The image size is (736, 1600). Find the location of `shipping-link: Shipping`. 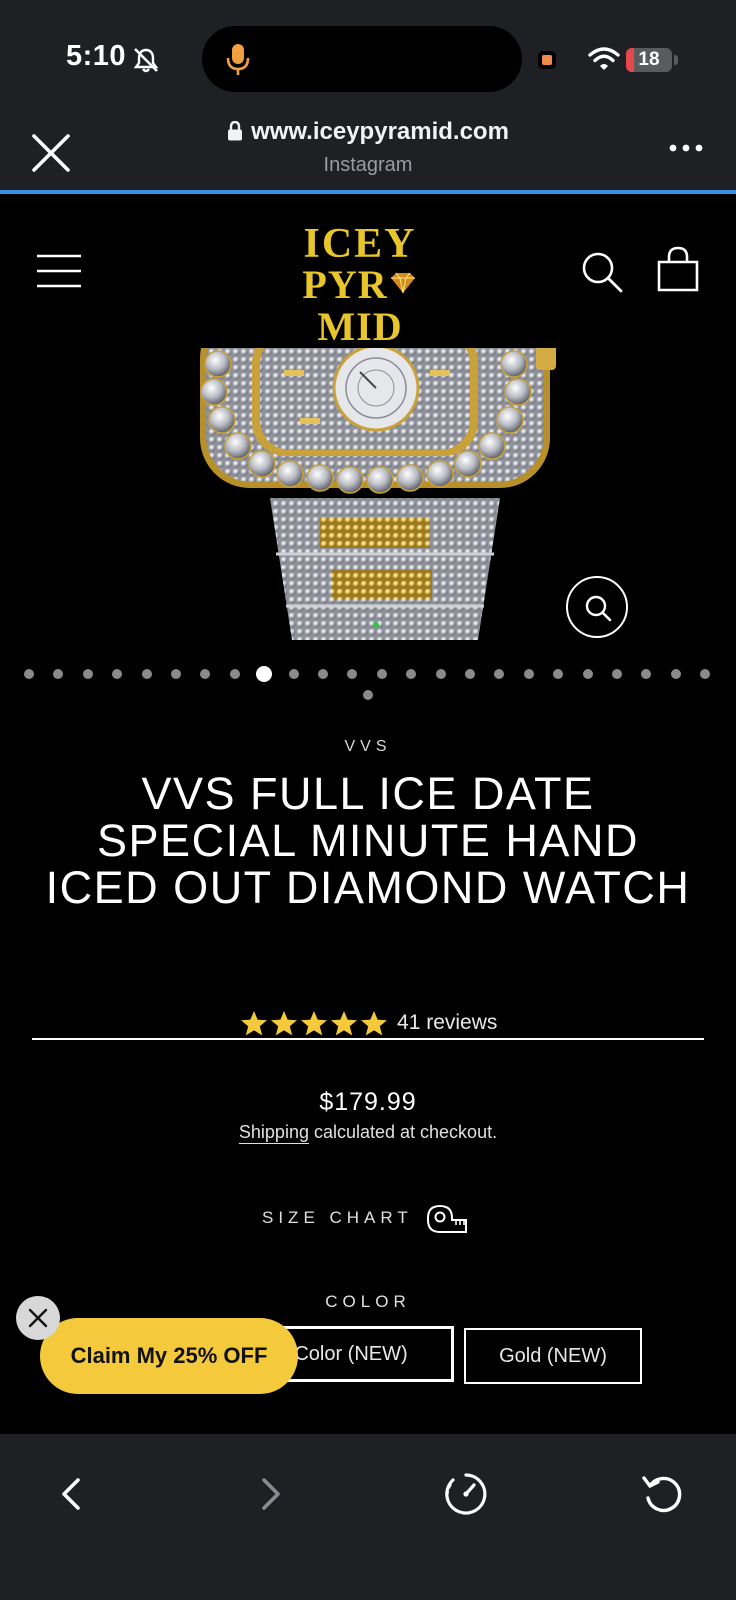

shipping-link: Shipping is located at coordinates (274, 1132).